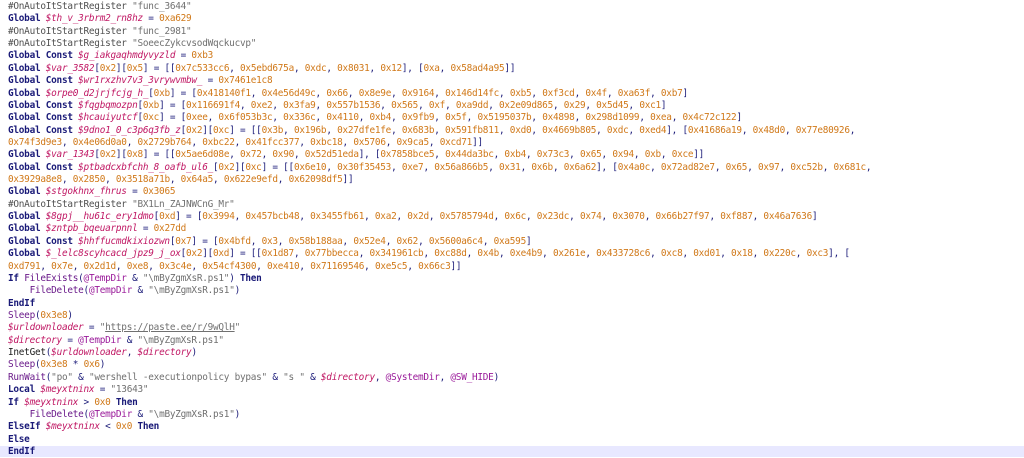 The image size is (1024, 458). What do you see at coordinates (51, 402) in the screenshot?
I see `code-token: $meyxtninx` at bounding box center [51, 402].